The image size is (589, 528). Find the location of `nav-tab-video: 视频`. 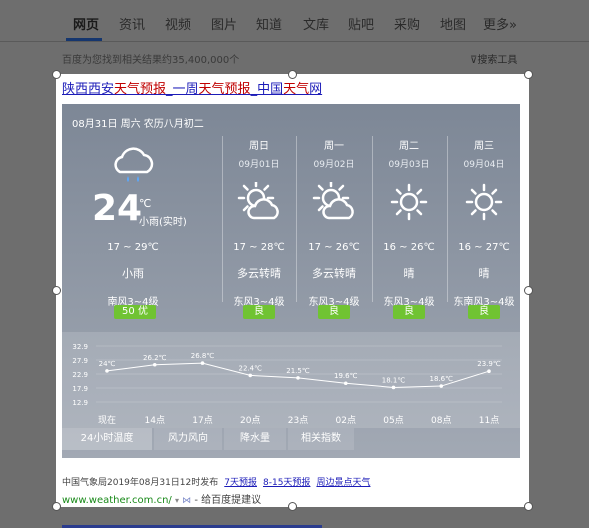

nav-tab-video: 视频 is located at coordinates (178, 23).